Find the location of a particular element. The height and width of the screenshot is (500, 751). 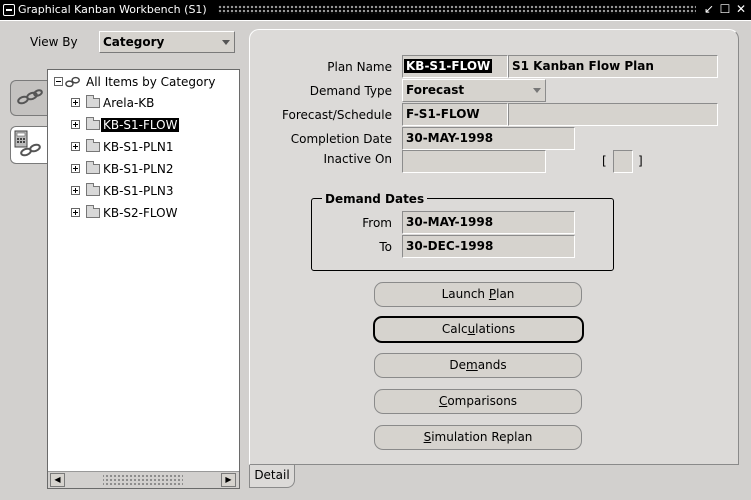

tree-root: All Items by Category is located at coordinates (143, 82).